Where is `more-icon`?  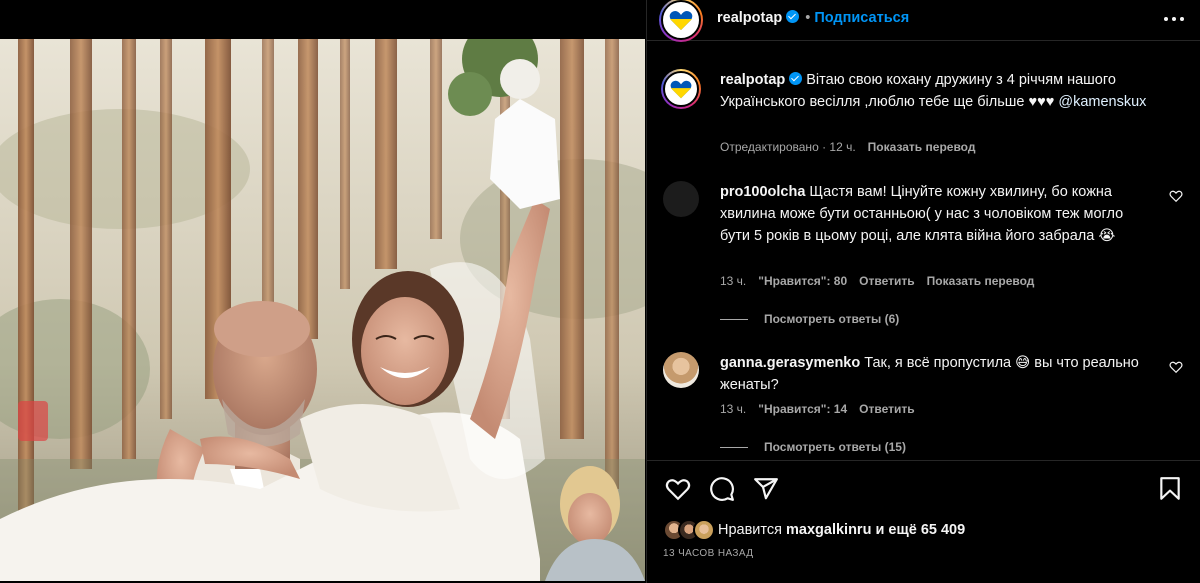 more-icon is located at coordinates (1174, 19).